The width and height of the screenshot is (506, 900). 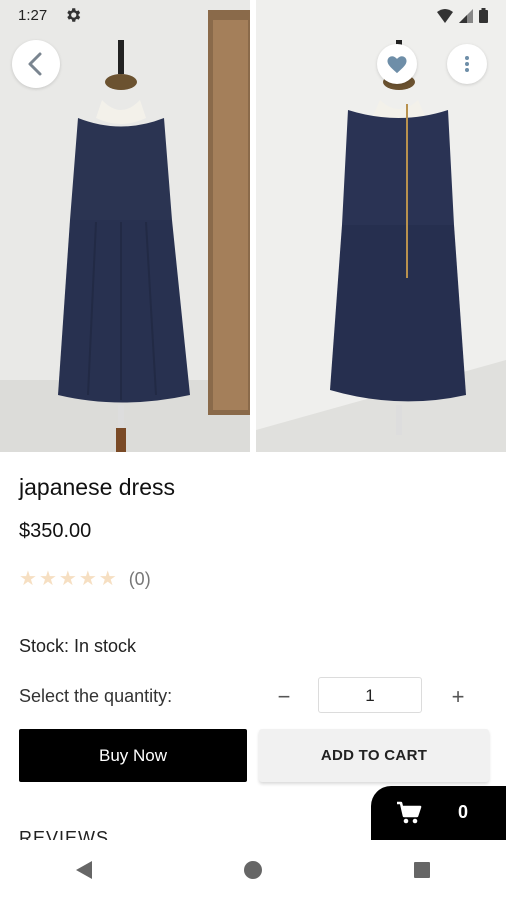 I want to click on cart-count-badge: 0, so click(x=463, y=812).